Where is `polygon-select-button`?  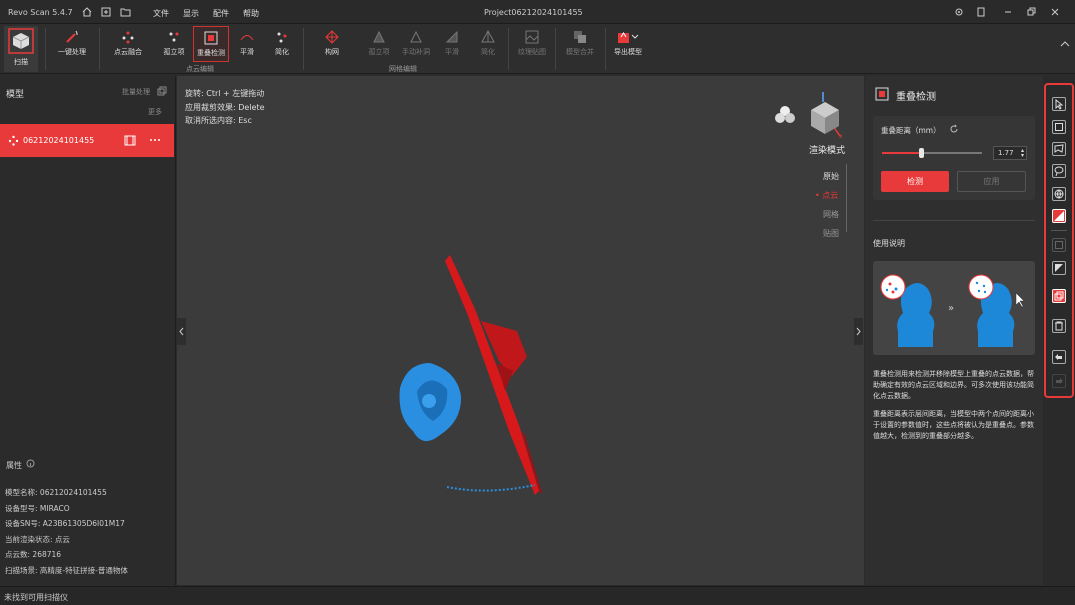 polygon-select-button is located at coordinates (1059, 149).